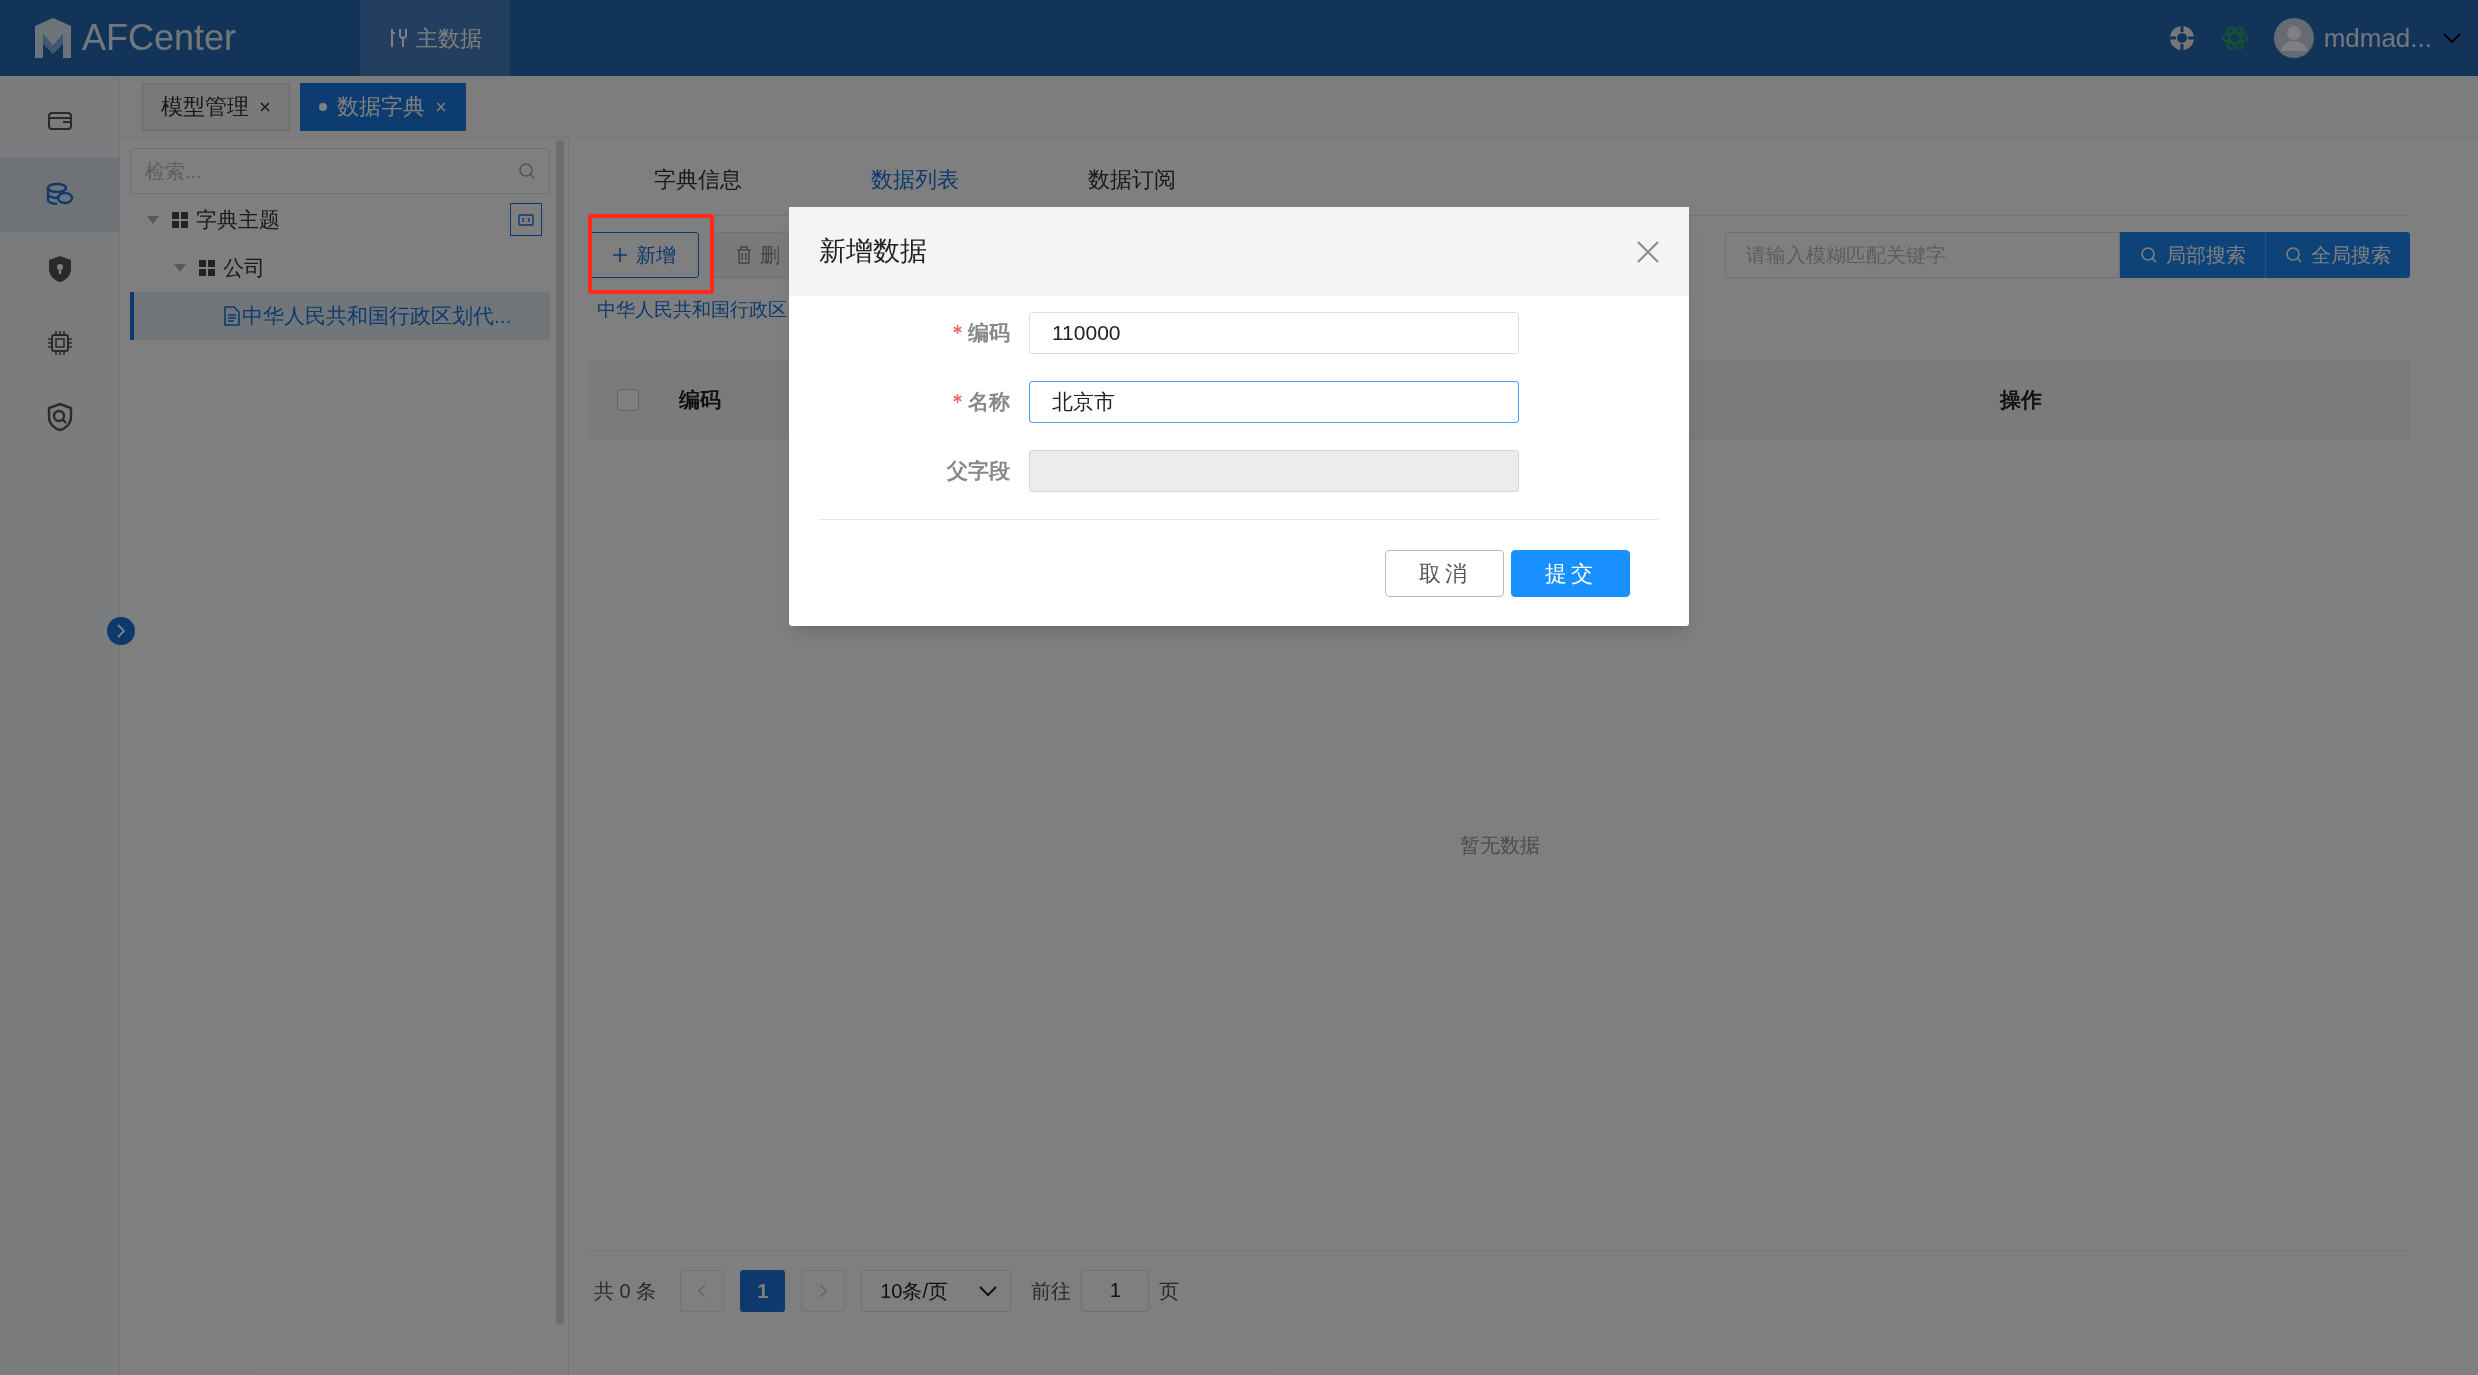  I want to click on page-suffix: 页, so click(1169, 1291).